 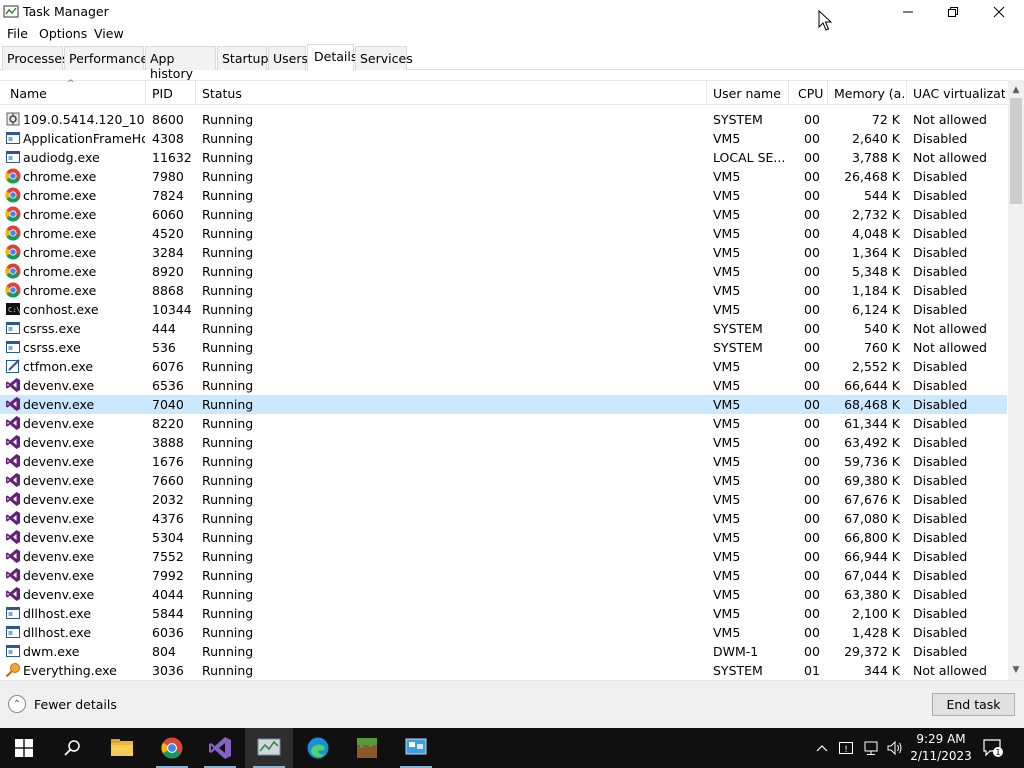 What do you see at coordinates (75, 93) in the screenshot?
I see `column-header-name: Name` at bounding box center [75, 93].